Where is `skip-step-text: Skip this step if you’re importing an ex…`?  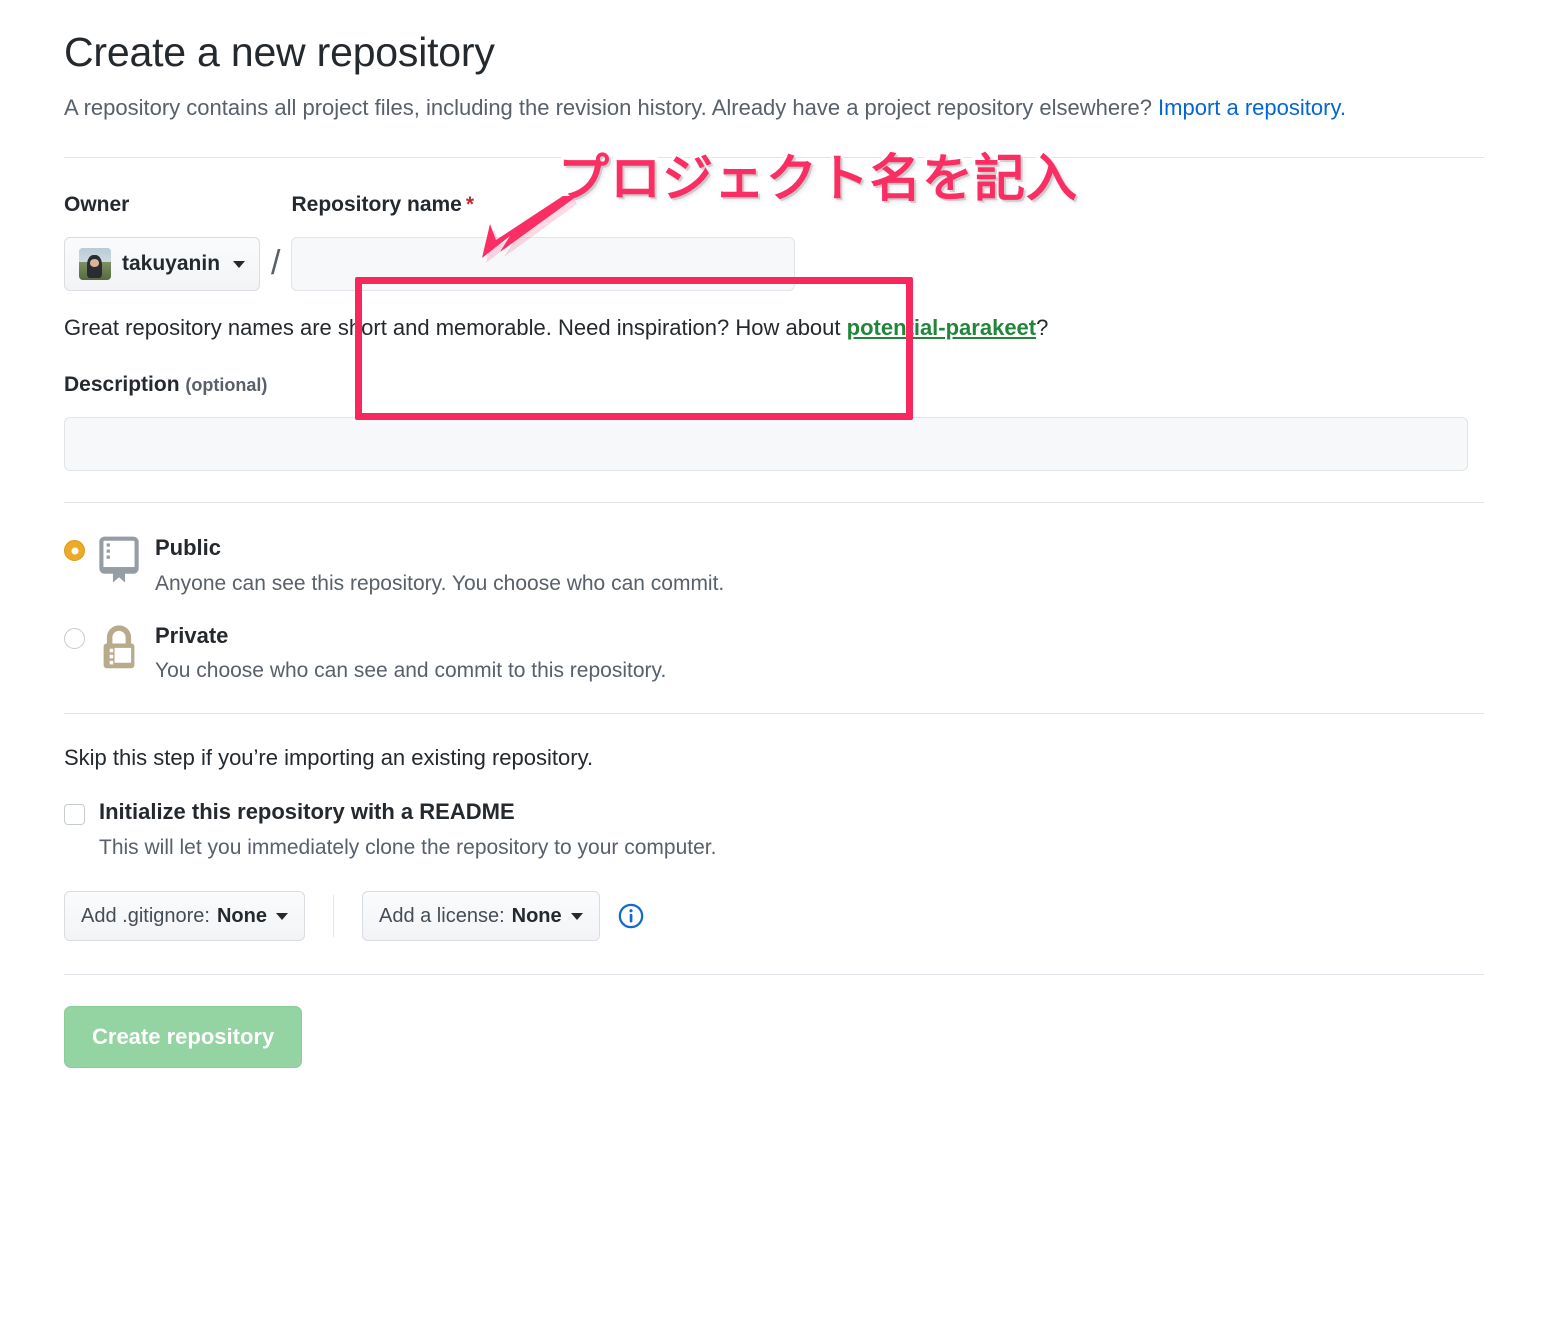 skip-step-text: Skip this step if you’re importing an ex… is located at coordinates (329, 757).